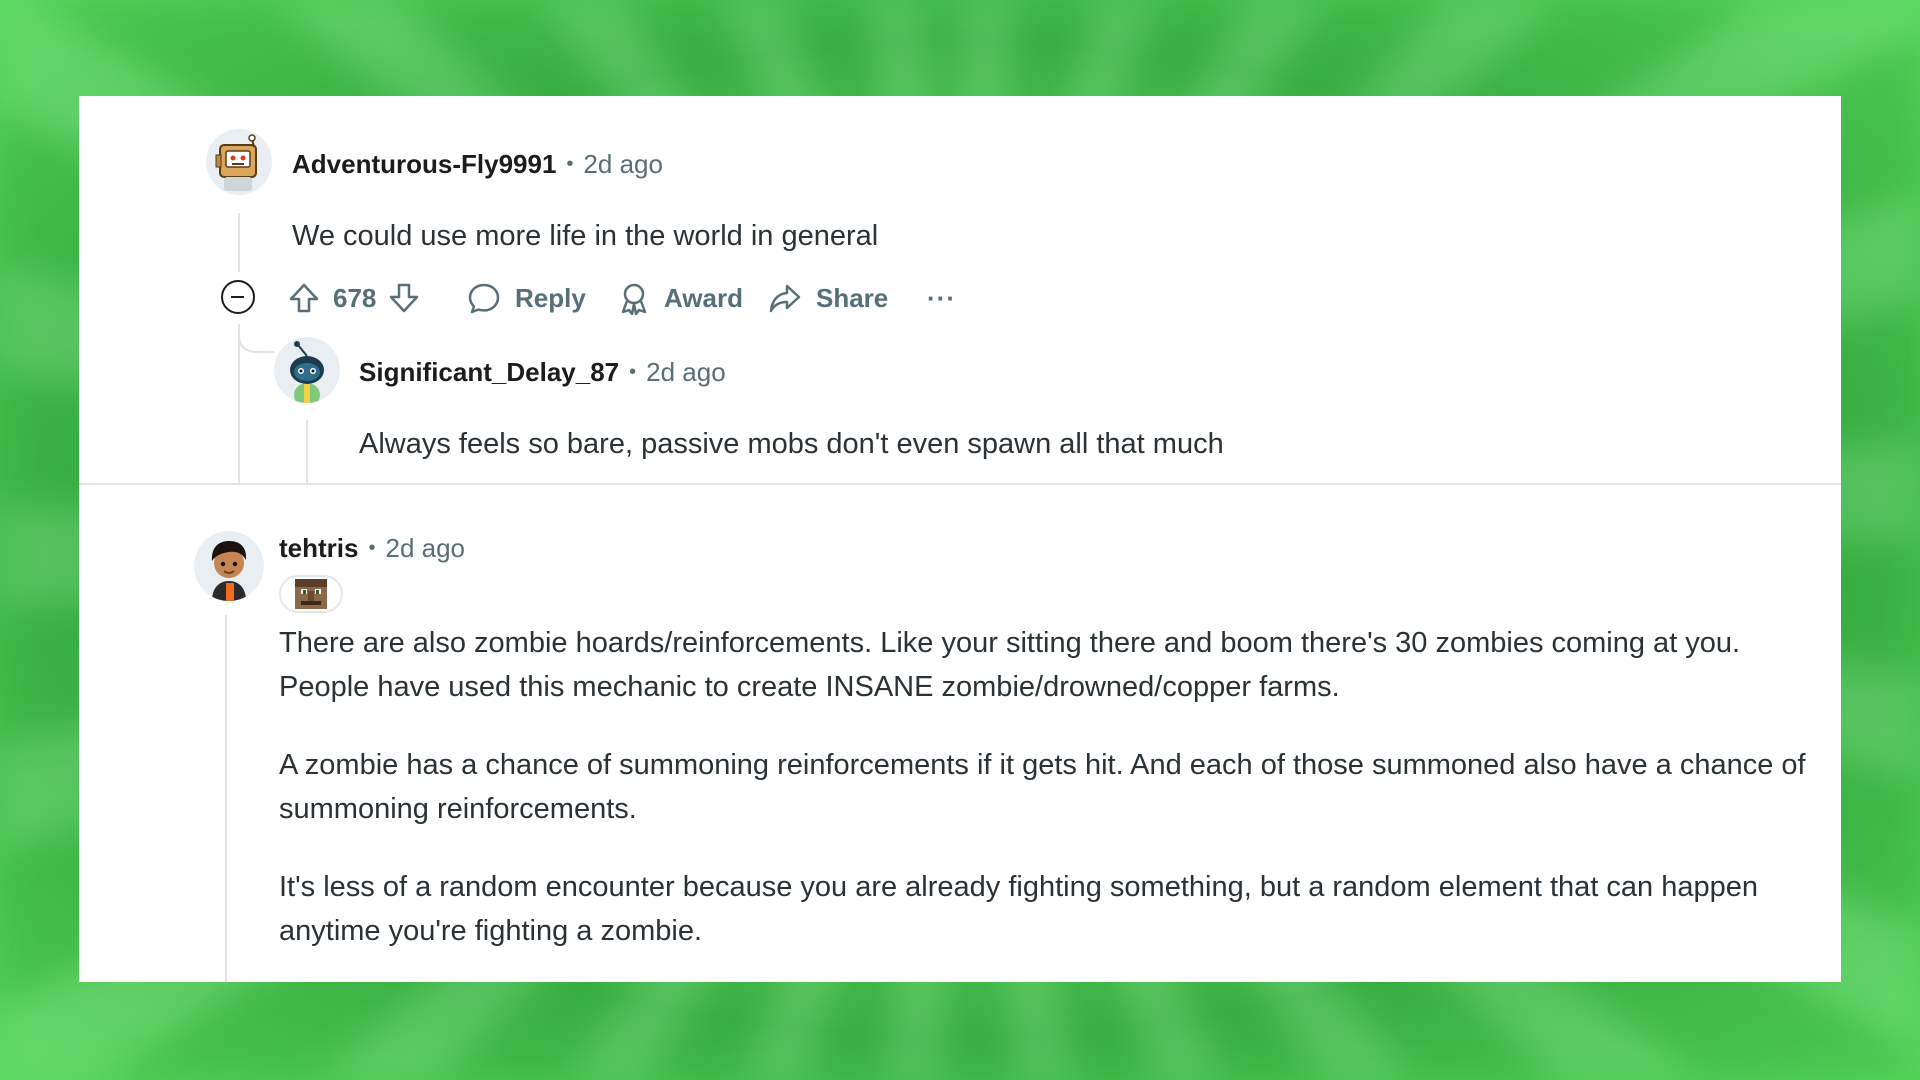  Describe the element at coordinates (256, 338) in the screenshot. I see `reply-connector` at that location.